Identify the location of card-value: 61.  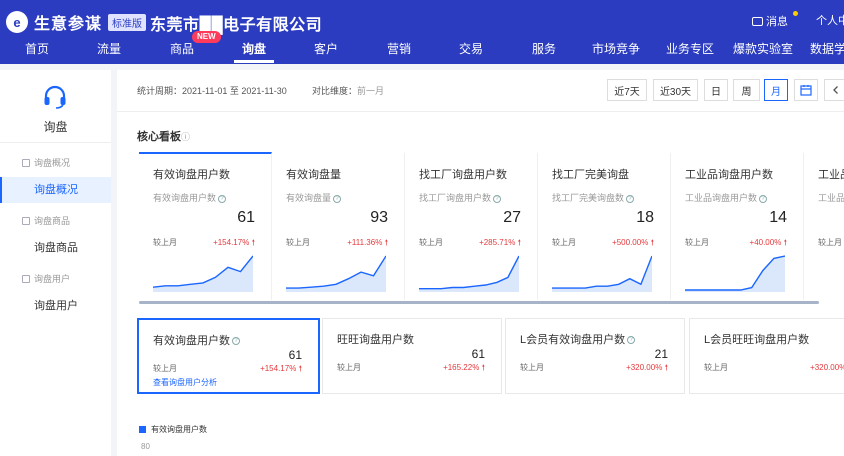
(478, 354).